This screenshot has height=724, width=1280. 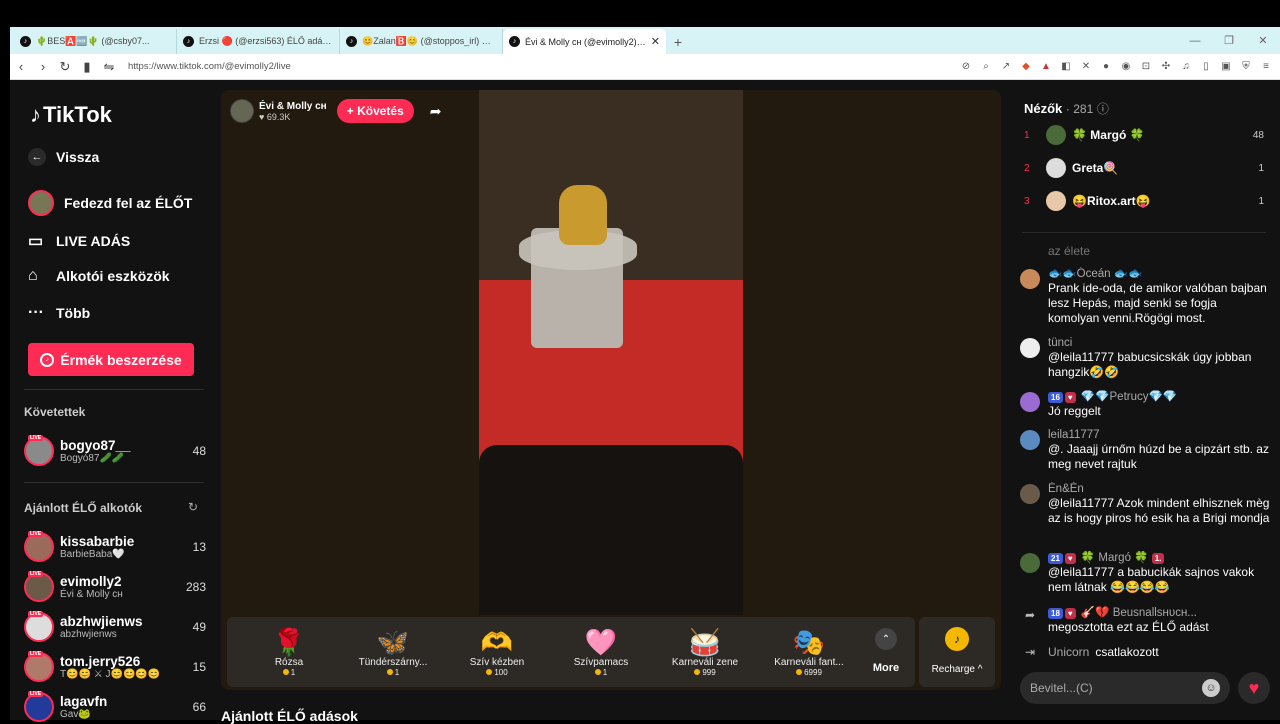 What do you see at coordinates (111, 359) in the screenshot?
I see `get-coins-button: ♪ Érmék beszerzése` at bounding box center [111, 359].